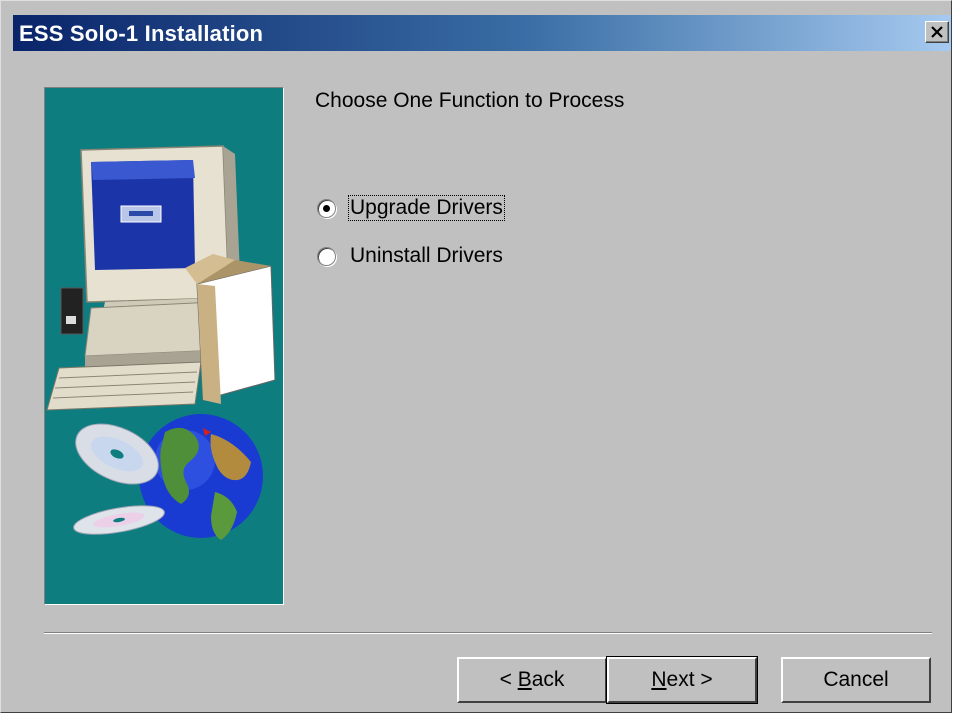 Image resolution: width=954 pixels, height=715 pixels. I want to click on close-button, so click(937, 32).